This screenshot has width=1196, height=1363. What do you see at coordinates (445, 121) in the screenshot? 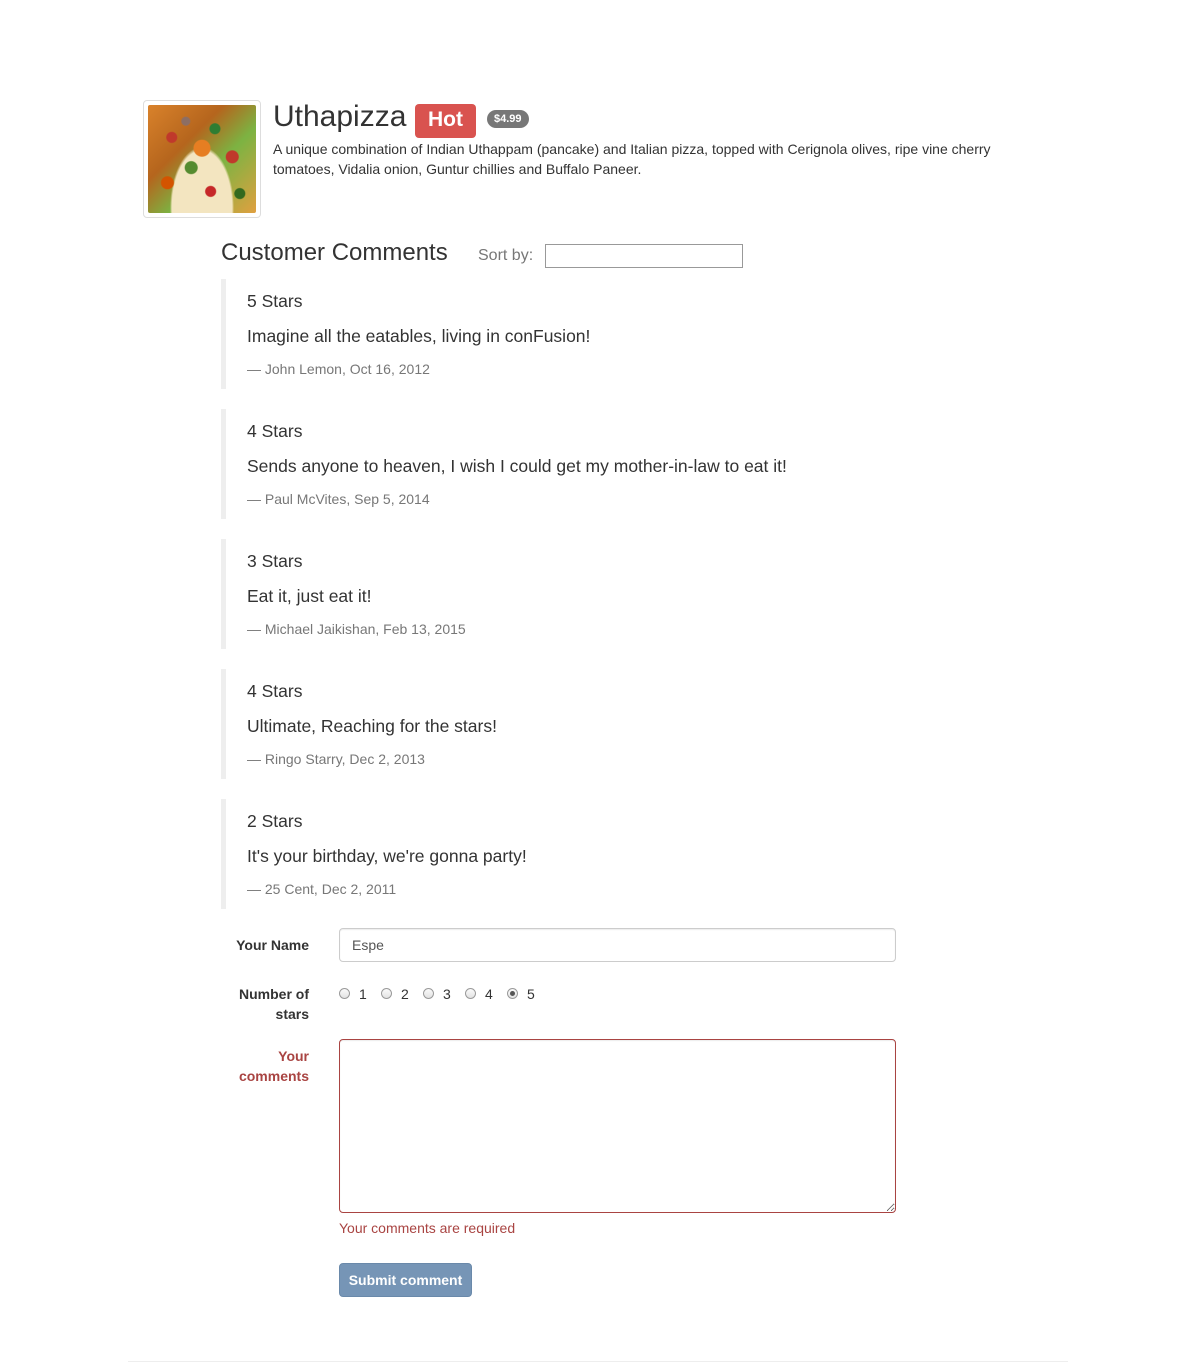
I see `hot-label: Hot` at bounding box center [445, 121].